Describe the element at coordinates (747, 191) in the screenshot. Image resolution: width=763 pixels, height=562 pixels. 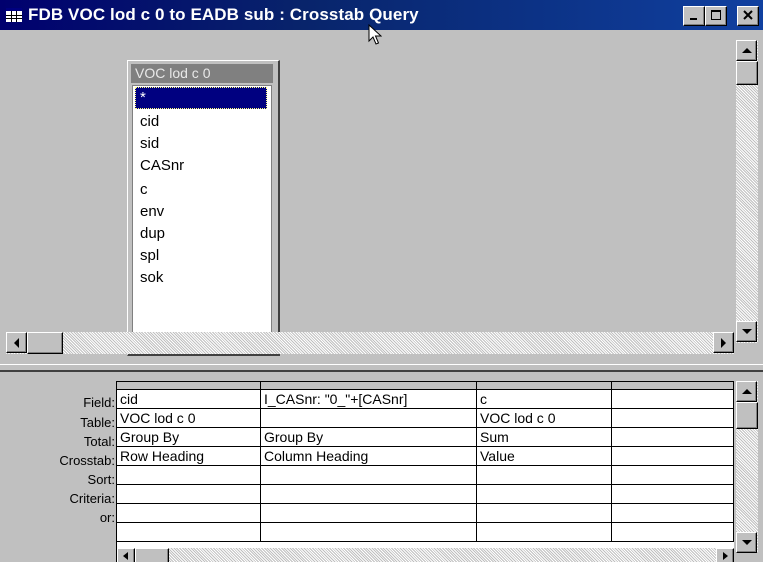
I see `upper-vertical-scrollbar` at that location.